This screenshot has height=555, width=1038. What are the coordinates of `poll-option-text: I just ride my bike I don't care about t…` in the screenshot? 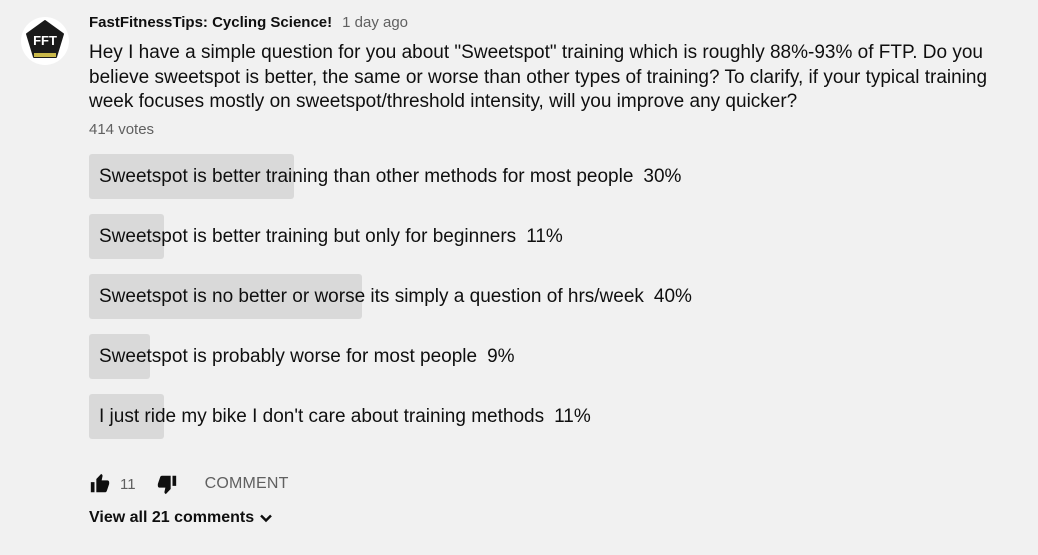 It's located at (345, 416).